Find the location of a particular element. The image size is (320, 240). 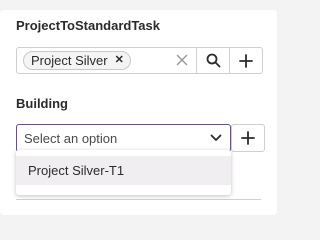

selected-chip: Project Silver ✕ is located at coordinates (77, 60).